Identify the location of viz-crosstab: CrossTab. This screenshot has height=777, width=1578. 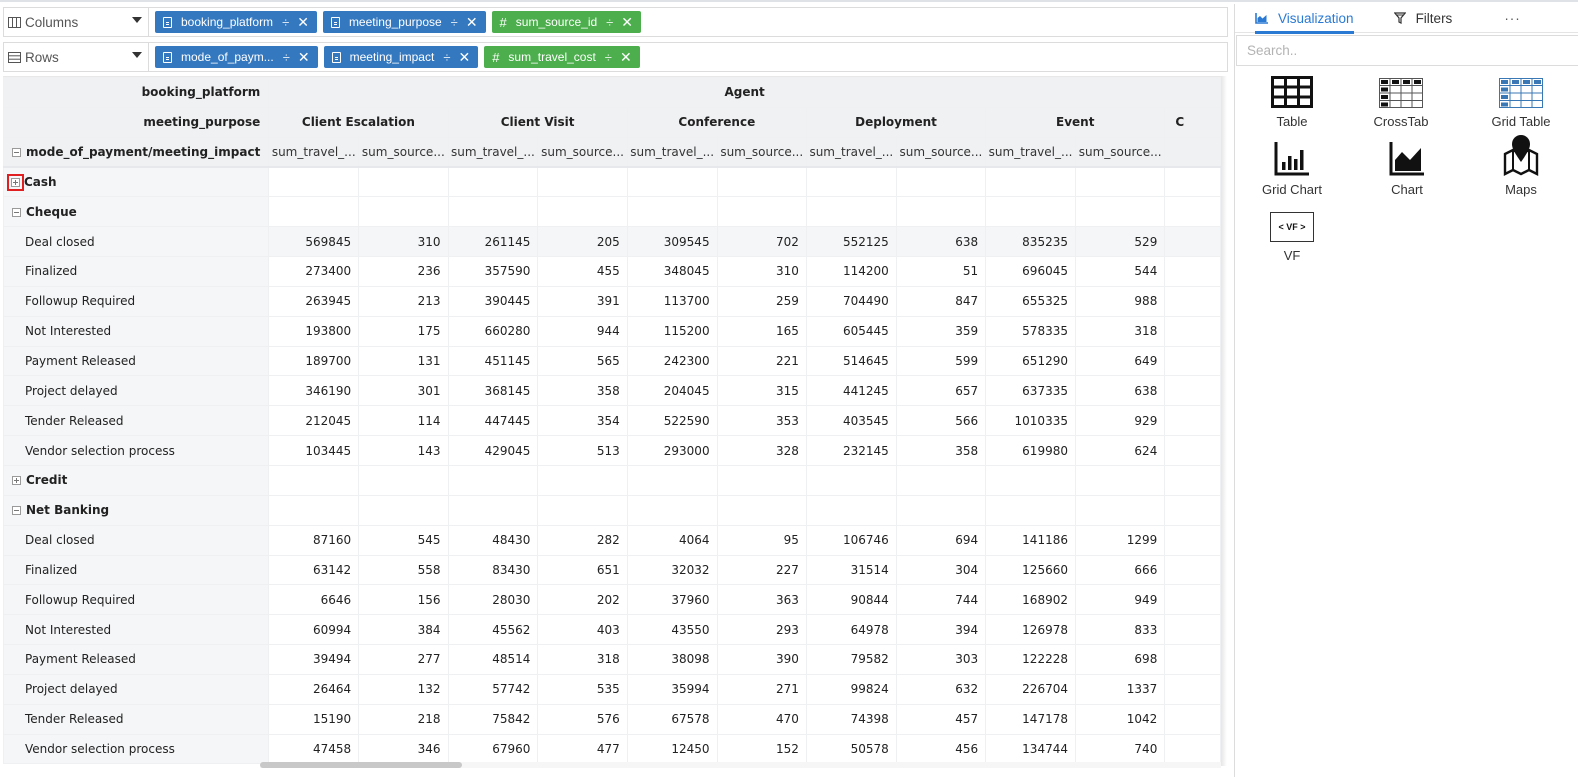
(1401, 100).